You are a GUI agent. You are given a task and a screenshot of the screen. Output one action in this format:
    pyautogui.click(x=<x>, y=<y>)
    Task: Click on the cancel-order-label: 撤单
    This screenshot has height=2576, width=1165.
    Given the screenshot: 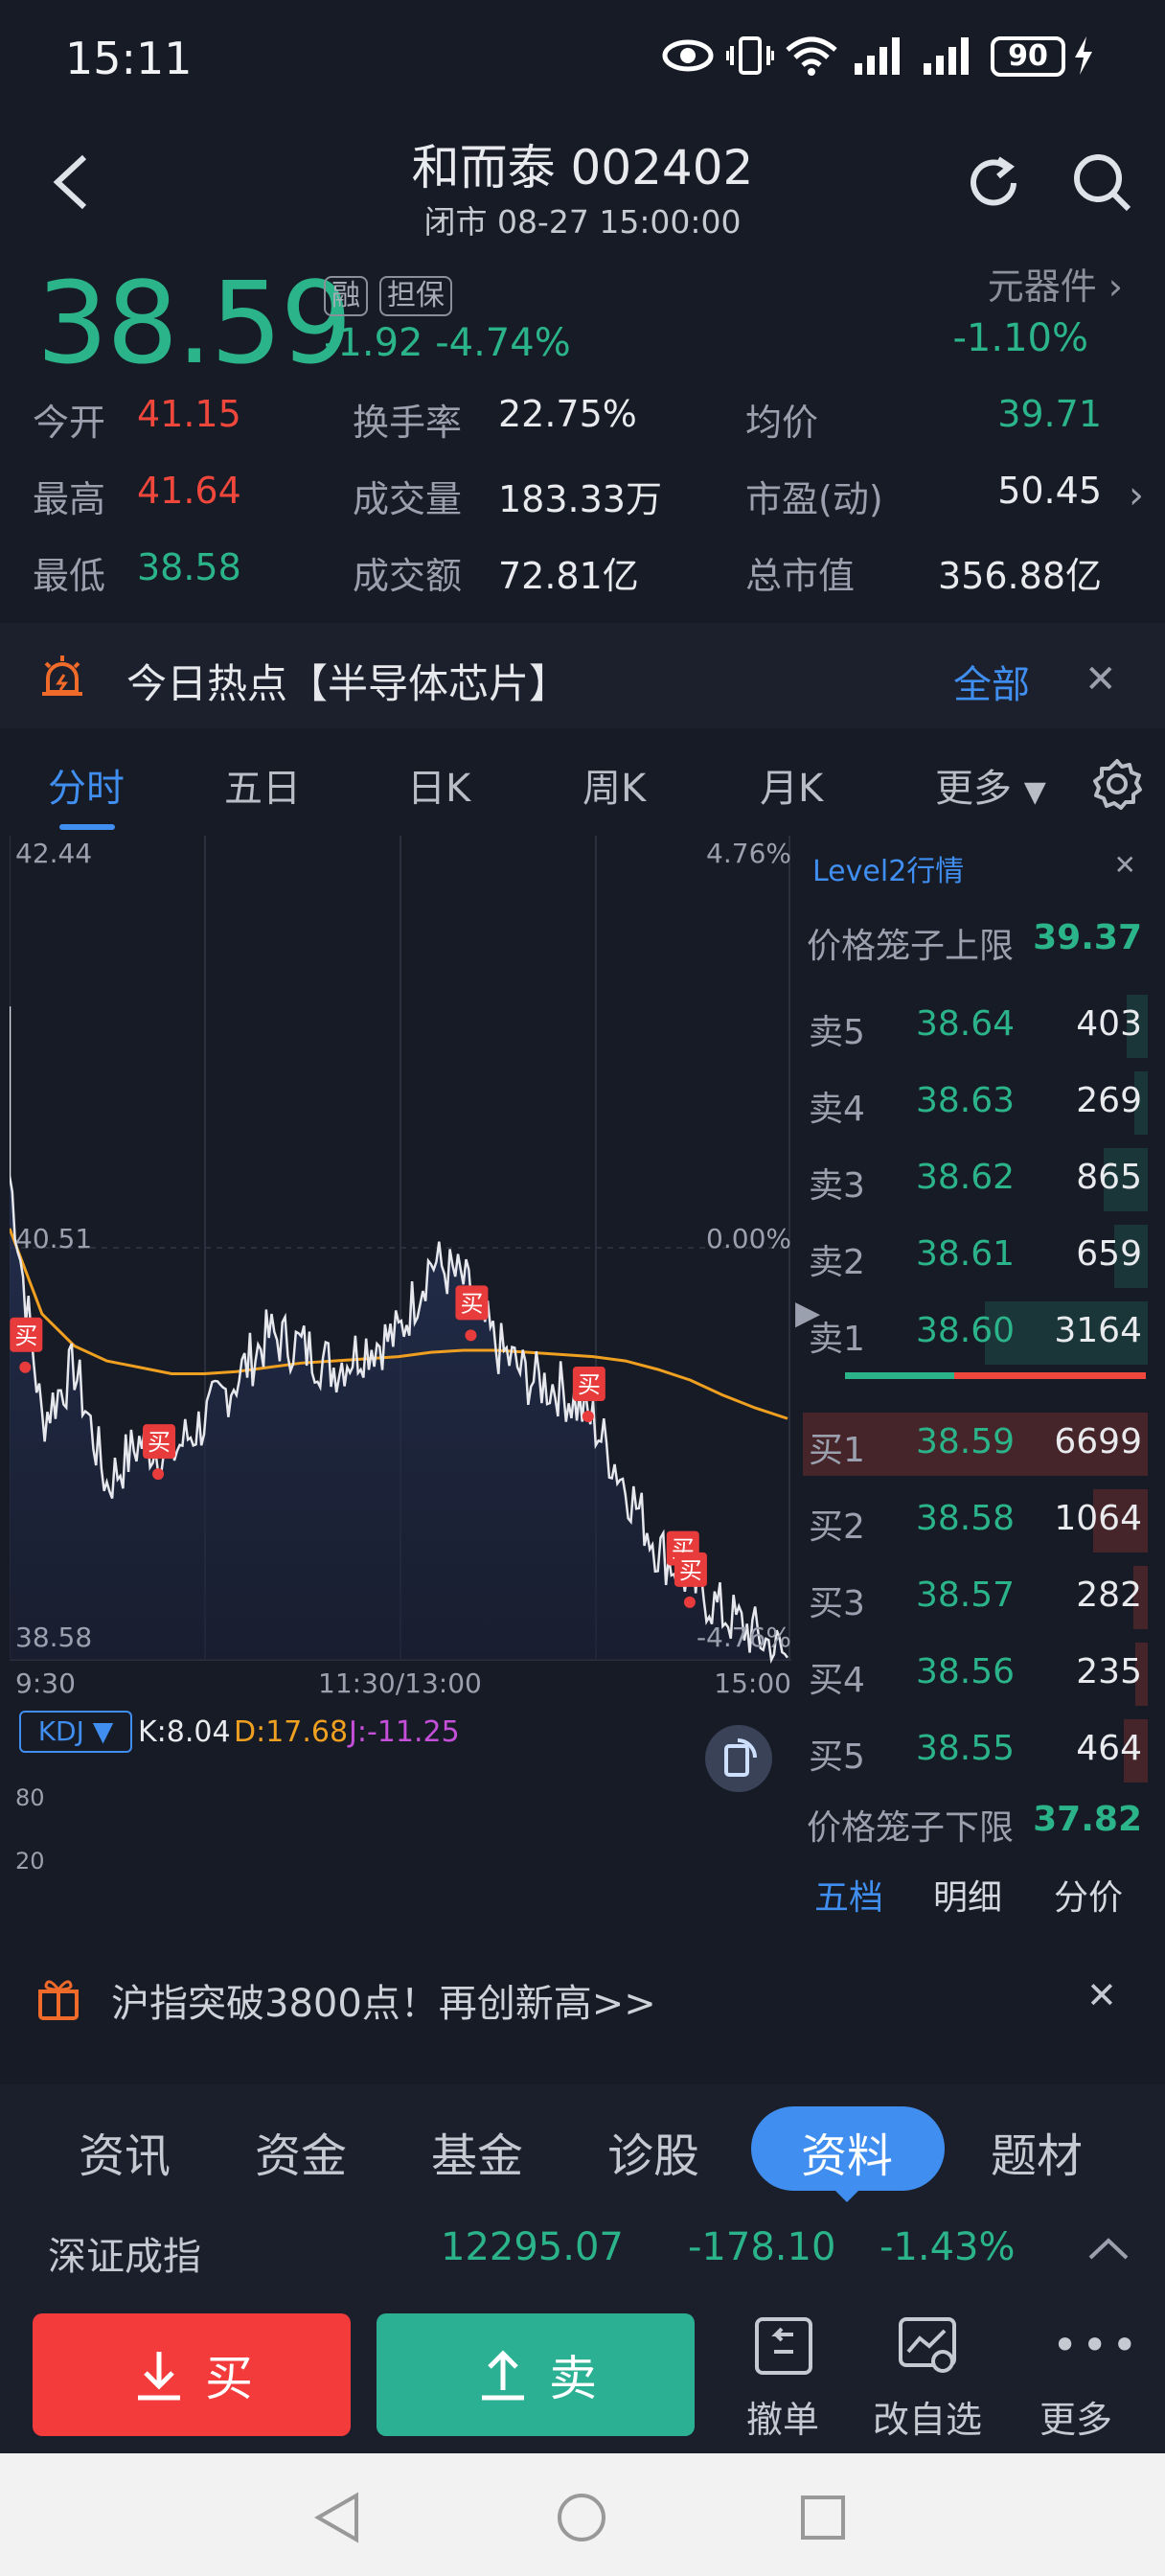 What is the action you would take?
    pyautogui.click(x=783, y=2416)
    